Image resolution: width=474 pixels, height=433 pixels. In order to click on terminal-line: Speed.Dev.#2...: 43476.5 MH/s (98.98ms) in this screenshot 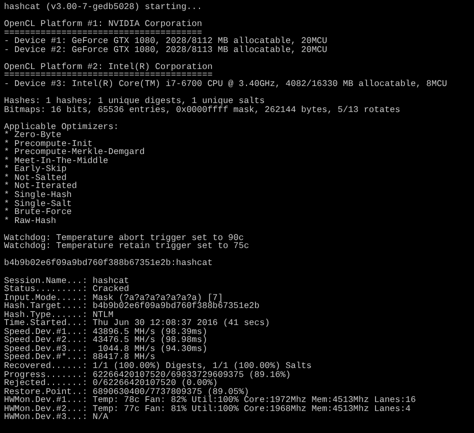, I will do `click(106, 340)`.